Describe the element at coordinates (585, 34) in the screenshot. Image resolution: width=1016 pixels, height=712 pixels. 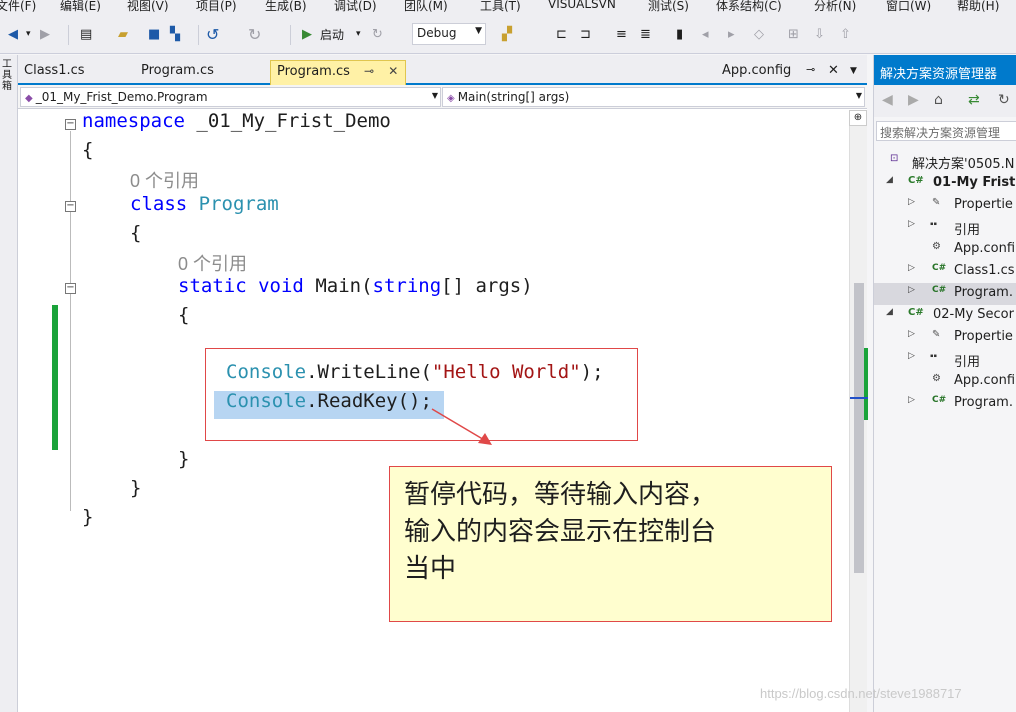
I see `outdent-icon: ⊐` at that location.